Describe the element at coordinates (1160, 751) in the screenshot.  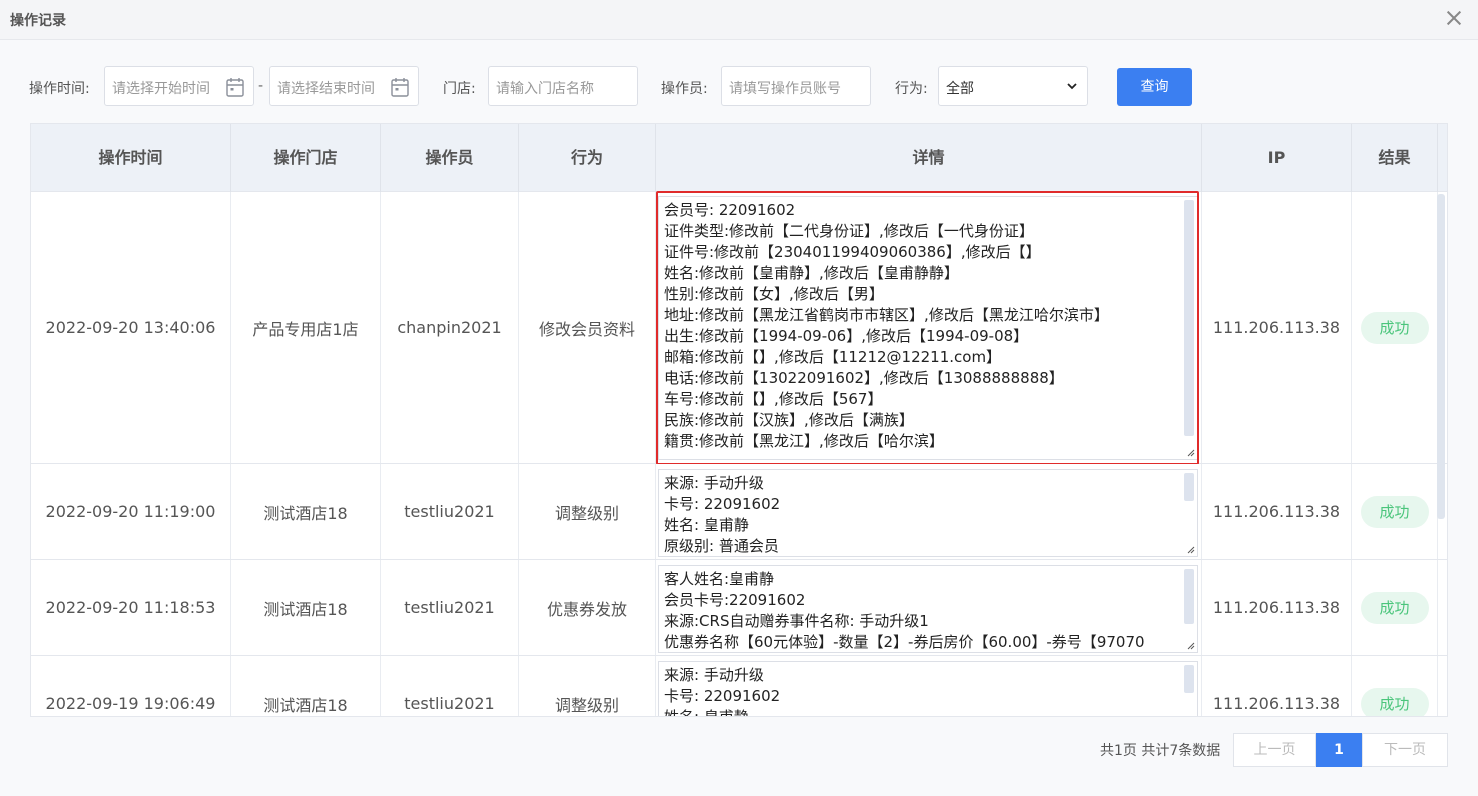
I see `pagination-summary: 共1页 共计7条数据` at that location.